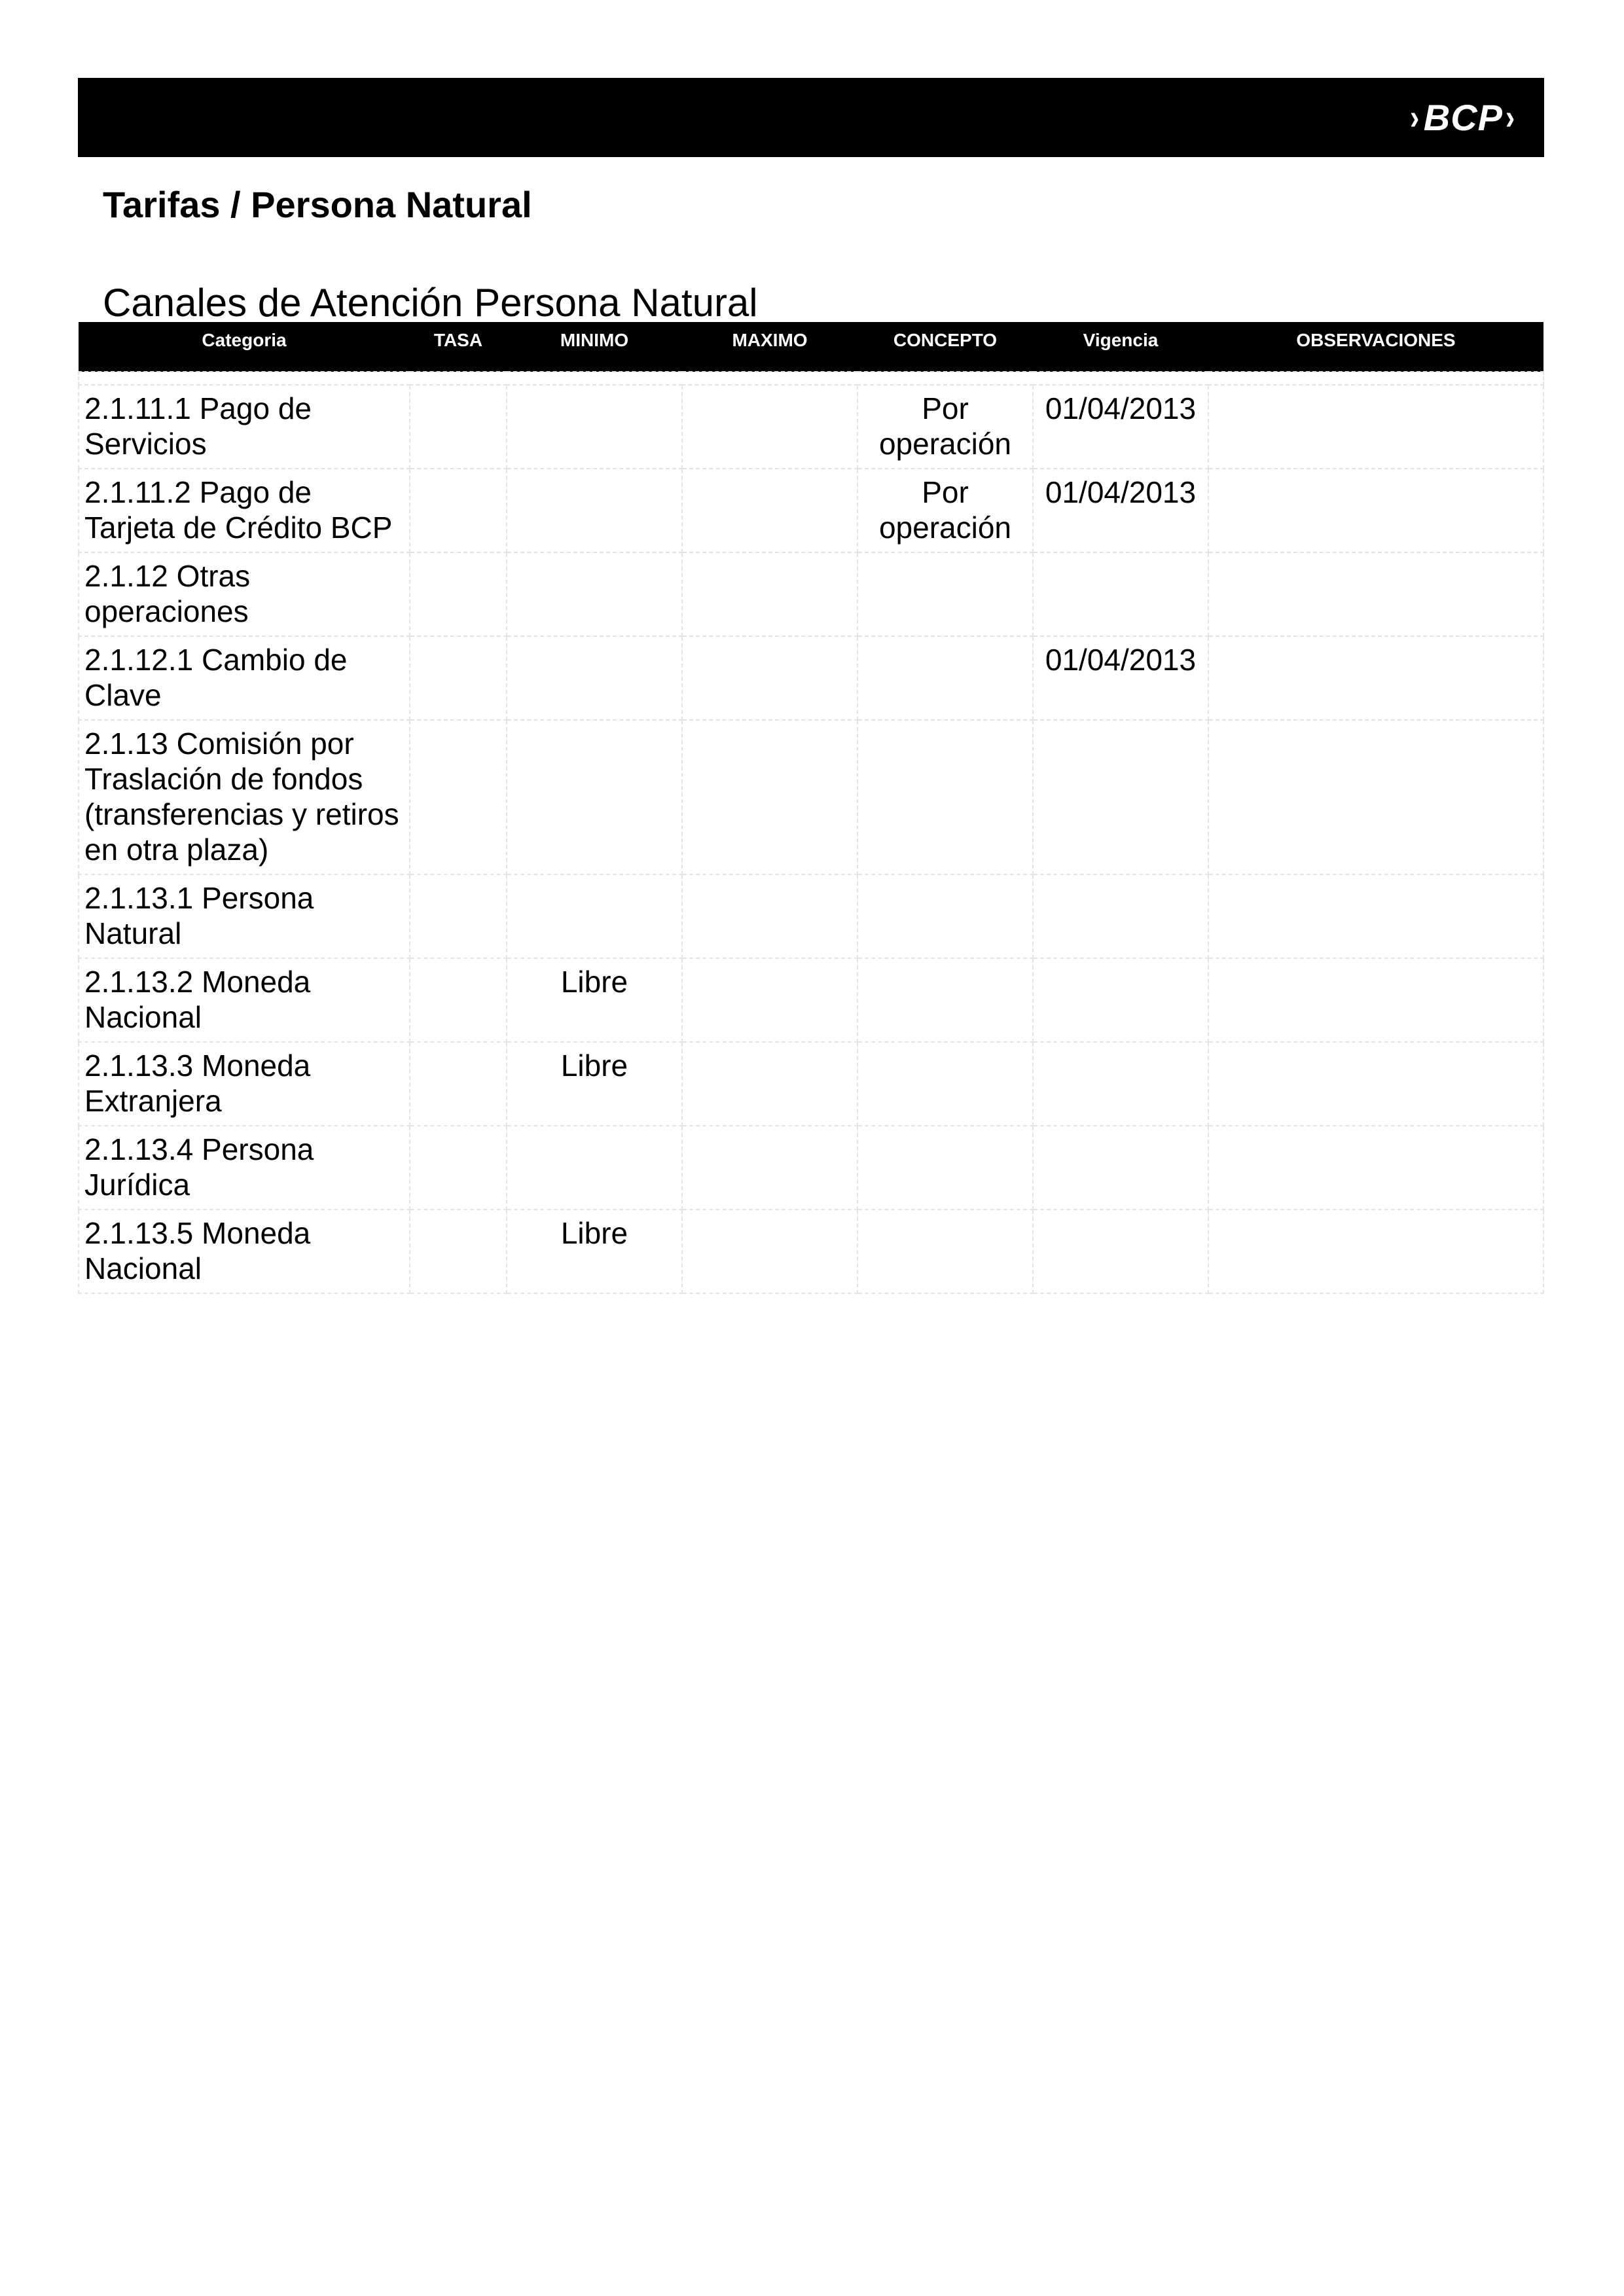 This screenshot has width=1624, height=2296. I want to click on column-header-categoria: Categoria, so click(244, 347).